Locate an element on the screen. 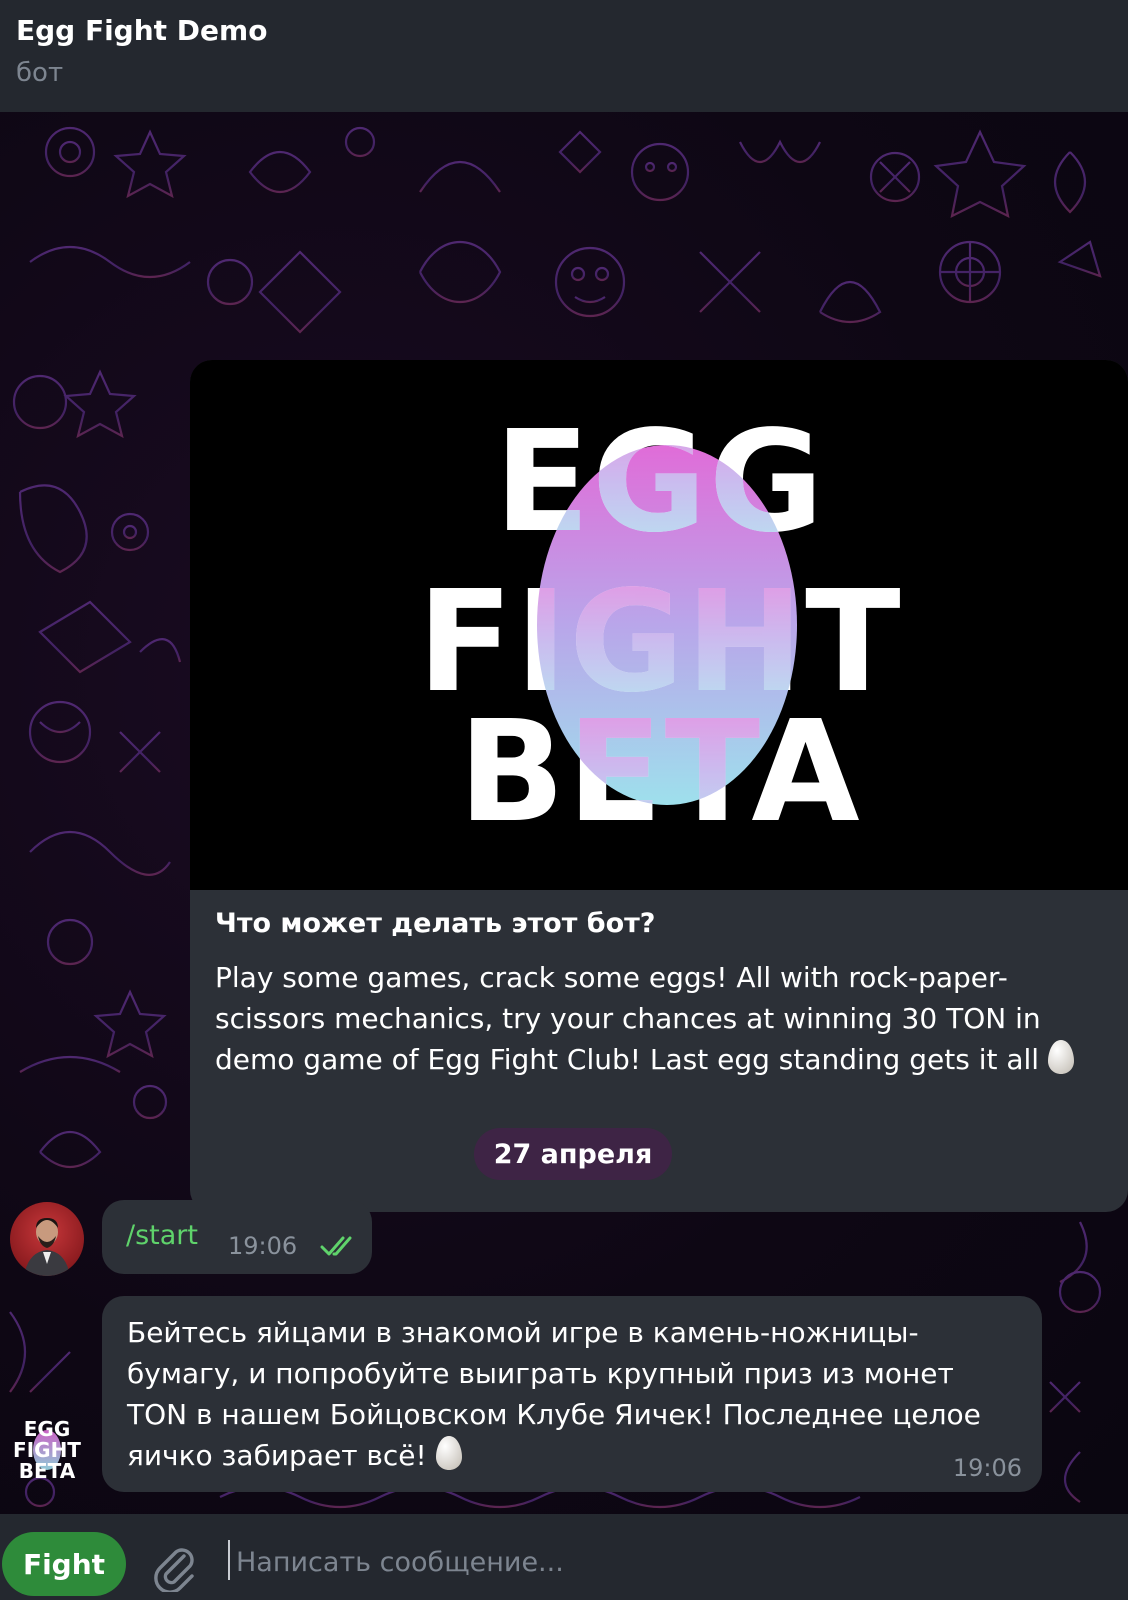 This screenshot has height=1600, width=1128. bot-avatar-line-3: BETA is located at coordinates (47, 1471).